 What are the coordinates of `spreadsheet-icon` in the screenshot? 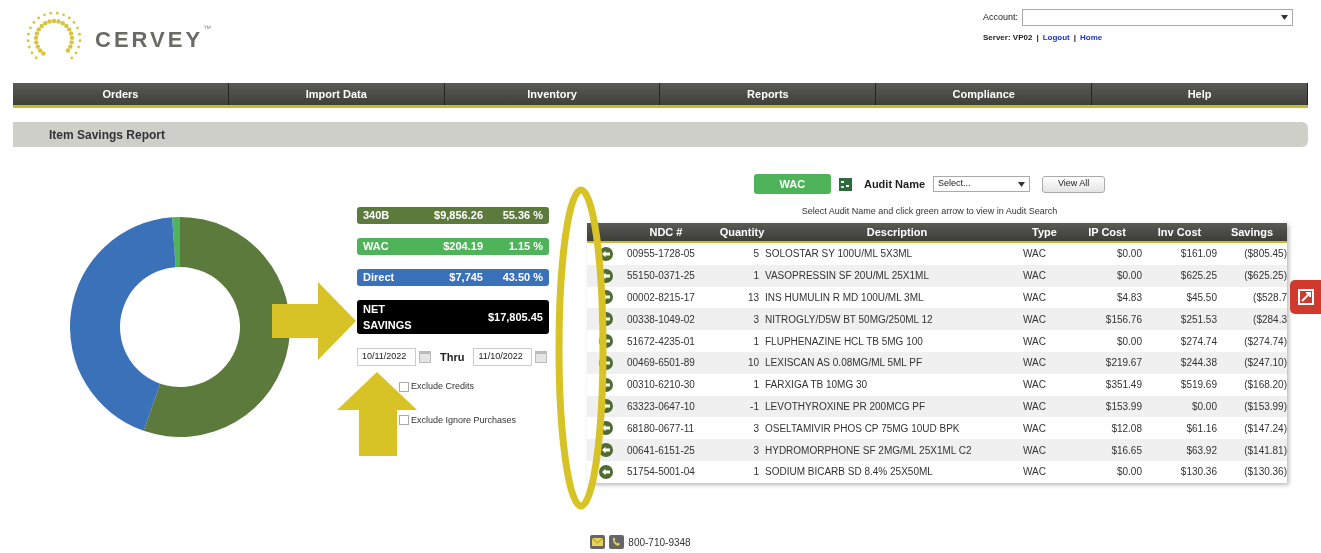 It's located at (845, 184).